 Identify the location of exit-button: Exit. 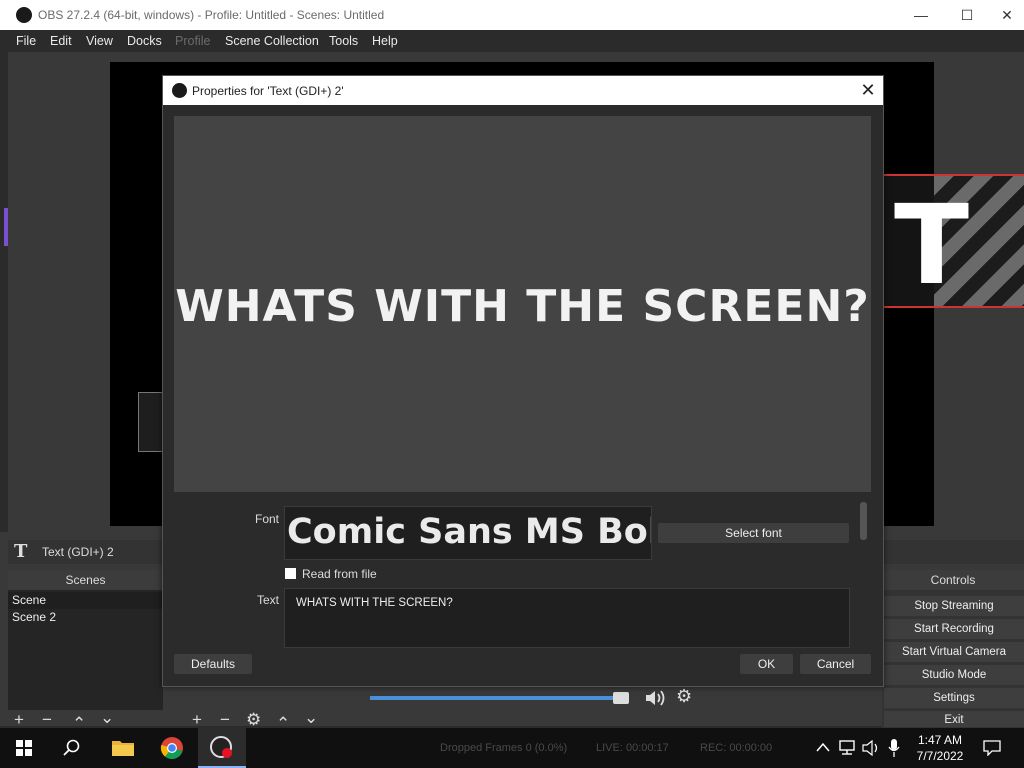
(954, 719).